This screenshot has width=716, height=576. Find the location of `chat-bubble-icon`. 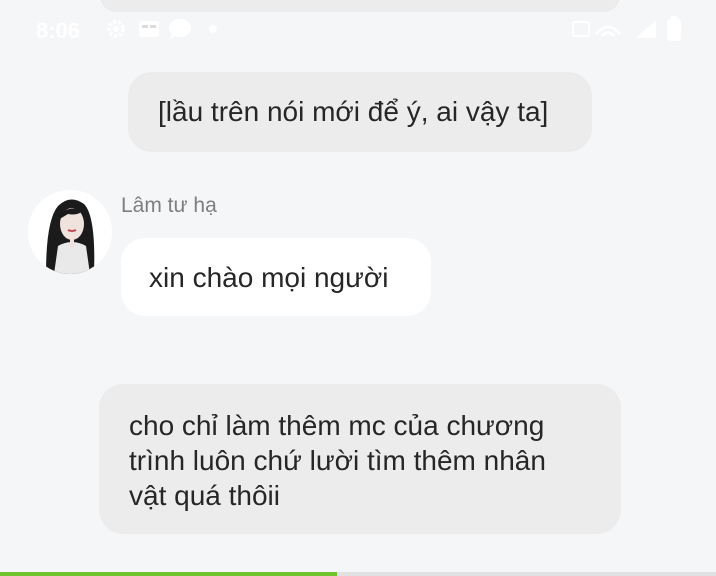

chat-bubble-icon is located at coordinates (180, 29).